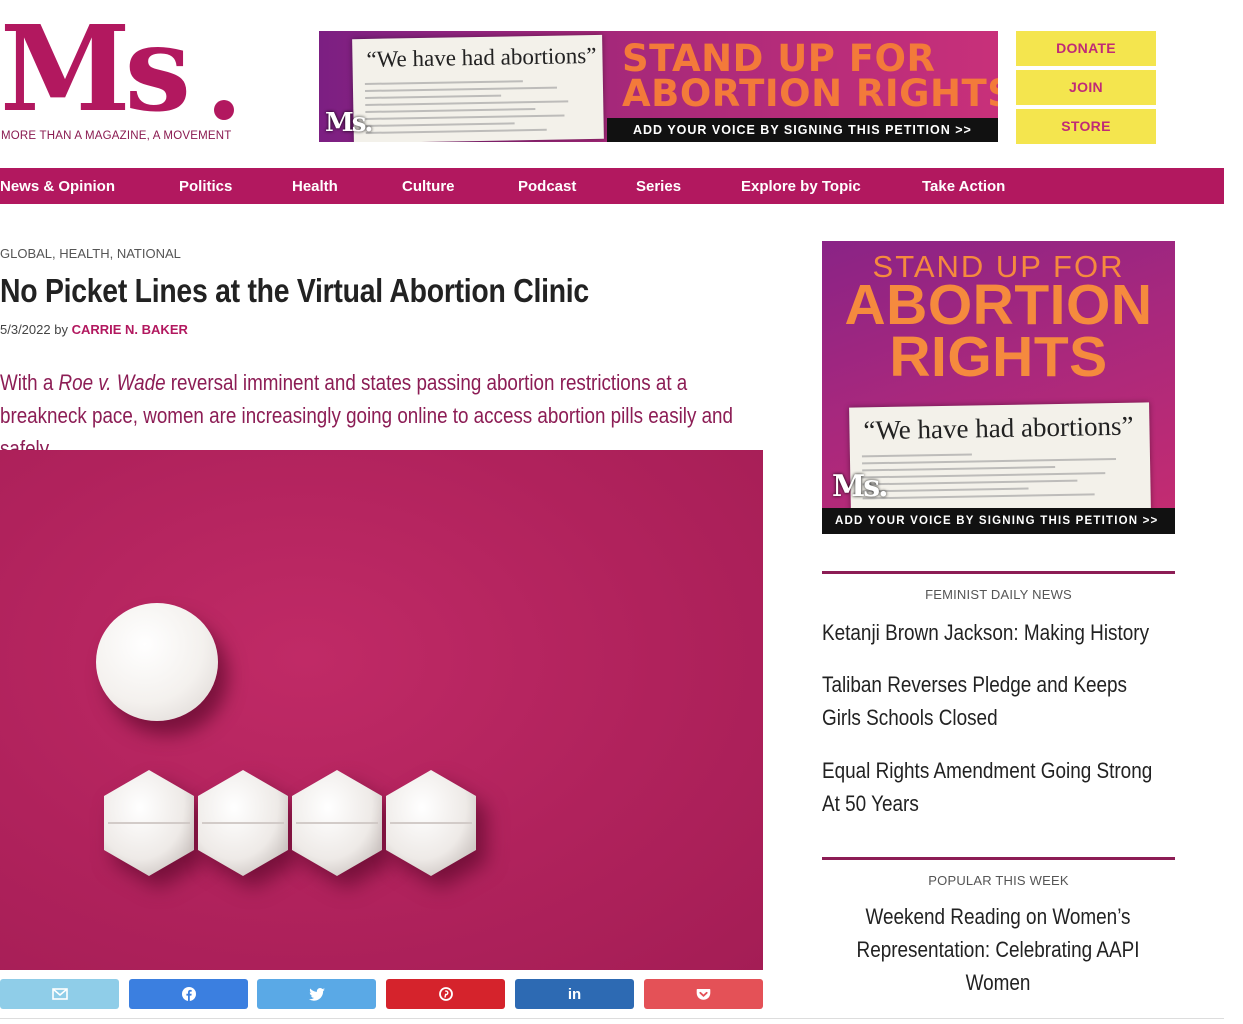 The image size is (1243, 1024). I want to click on nav-item-take-action: Take Action, so click(963, 186).